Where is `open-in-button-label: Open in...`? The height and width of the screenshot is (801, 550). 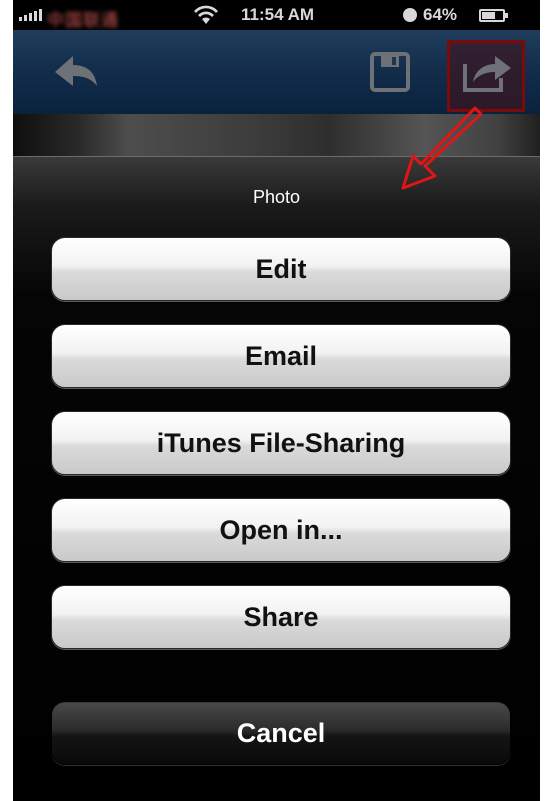 open-in-button-label: Open in... is located at coordinates (281, 529).